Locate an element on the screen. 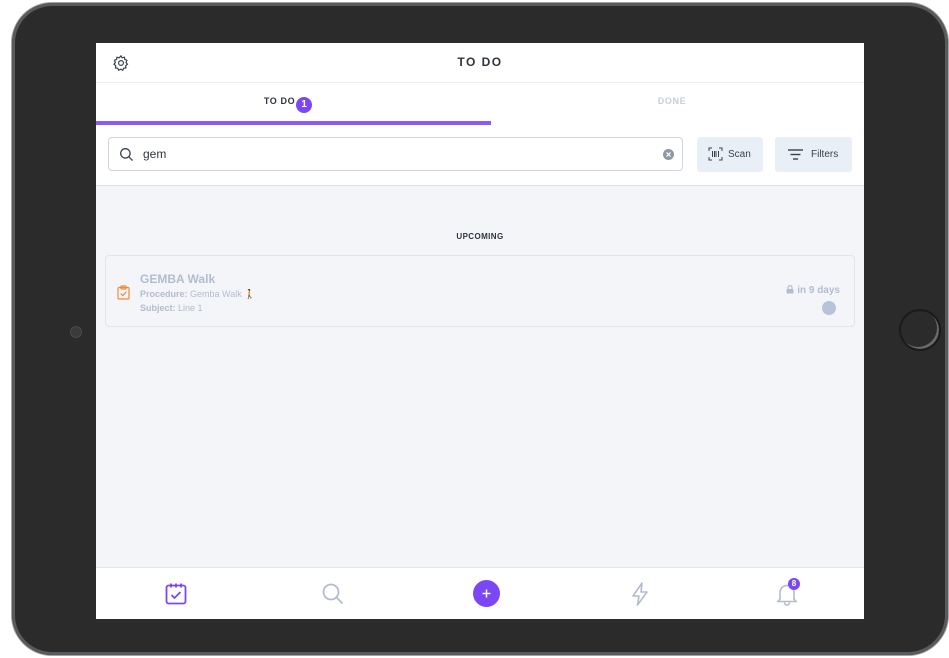  subject-value: Line 1 is located at coordinates (190, 308).